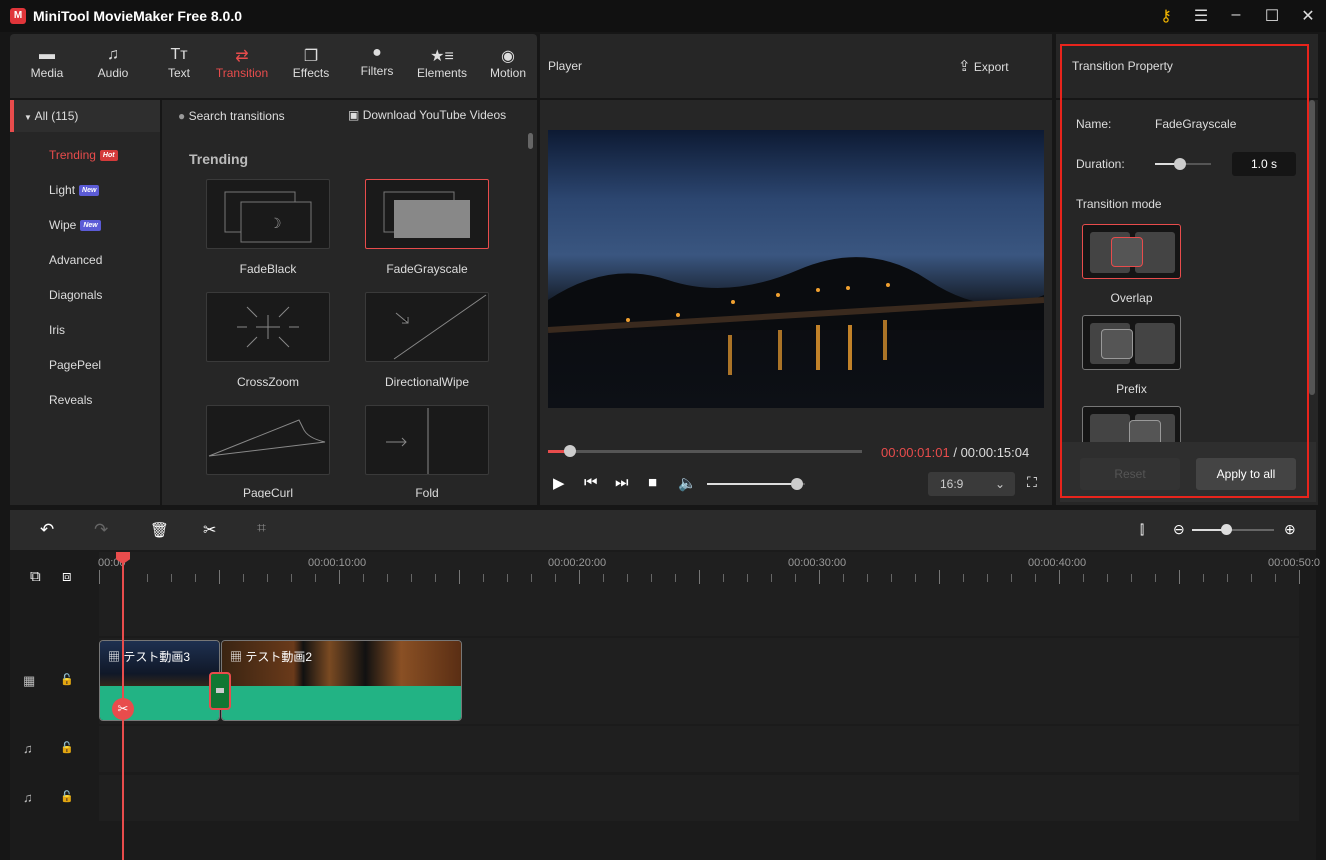 Image resolution: width=1326 pixels, height=860 pixels. Describe the element at coordinates (687, 483) in the screenshot. I see `volume-icon: 🔈` at that location.